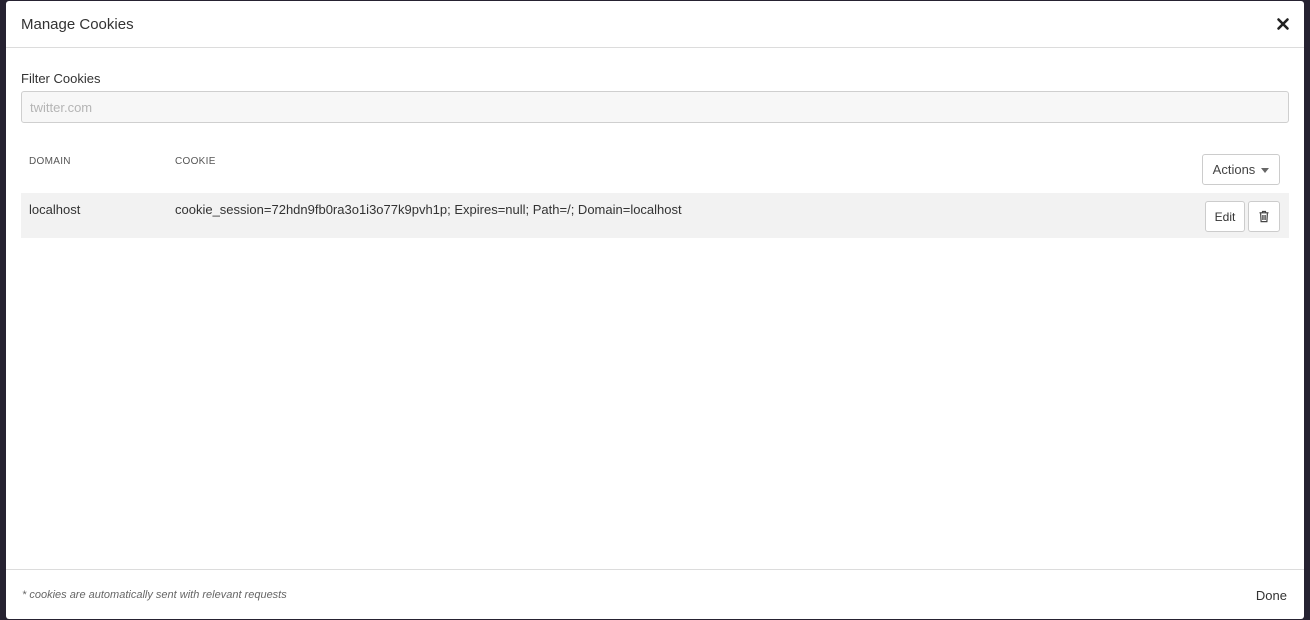 Image resolution: width=1310 pixels, height=620 pixels. I want to click on trash-icon, so click(1264, 216).